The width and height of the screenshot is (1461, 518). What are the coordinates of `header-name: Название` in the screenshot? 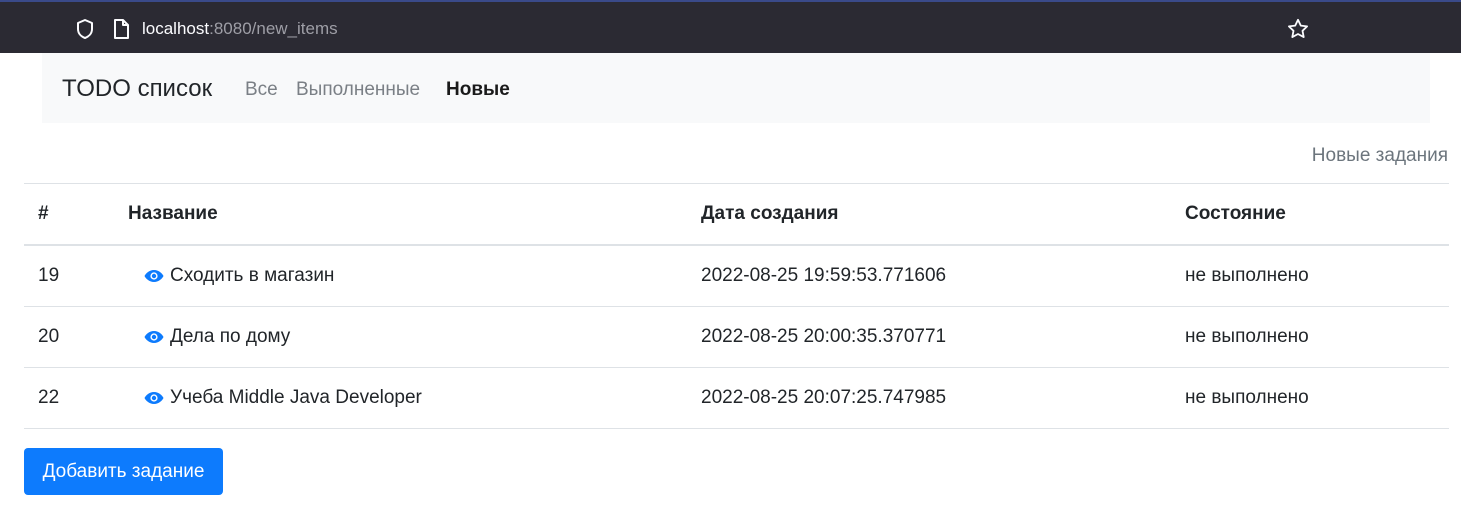 It's located at (173, 213).